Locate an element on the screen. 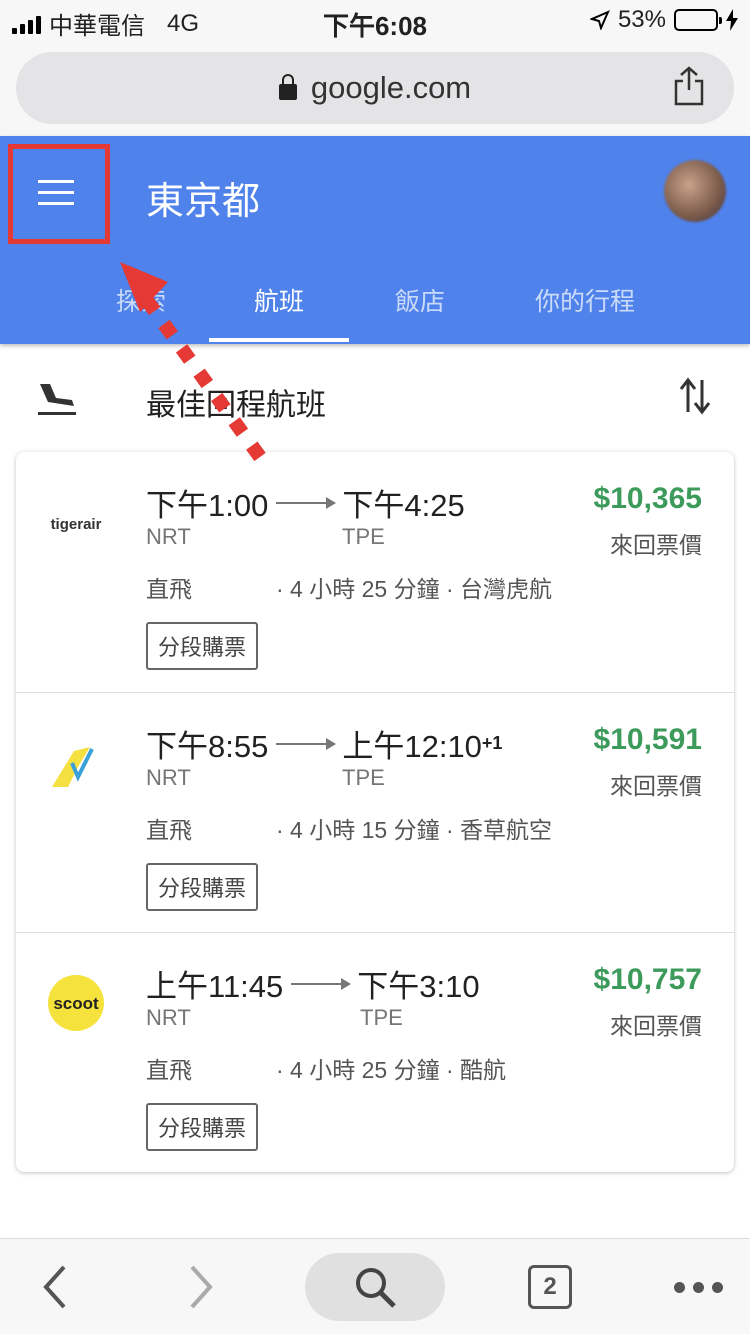  svg-text: scoot is located at coordinates (76, 1003).